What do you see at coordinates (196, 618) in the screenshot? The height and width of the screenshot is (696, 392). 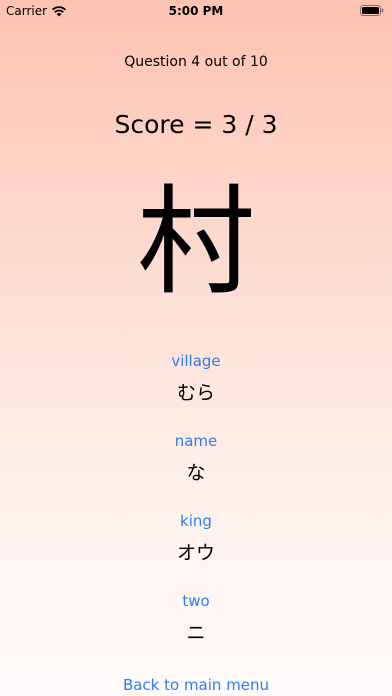 I see `choice-two: two ニ` at bounding box center [196, 618].